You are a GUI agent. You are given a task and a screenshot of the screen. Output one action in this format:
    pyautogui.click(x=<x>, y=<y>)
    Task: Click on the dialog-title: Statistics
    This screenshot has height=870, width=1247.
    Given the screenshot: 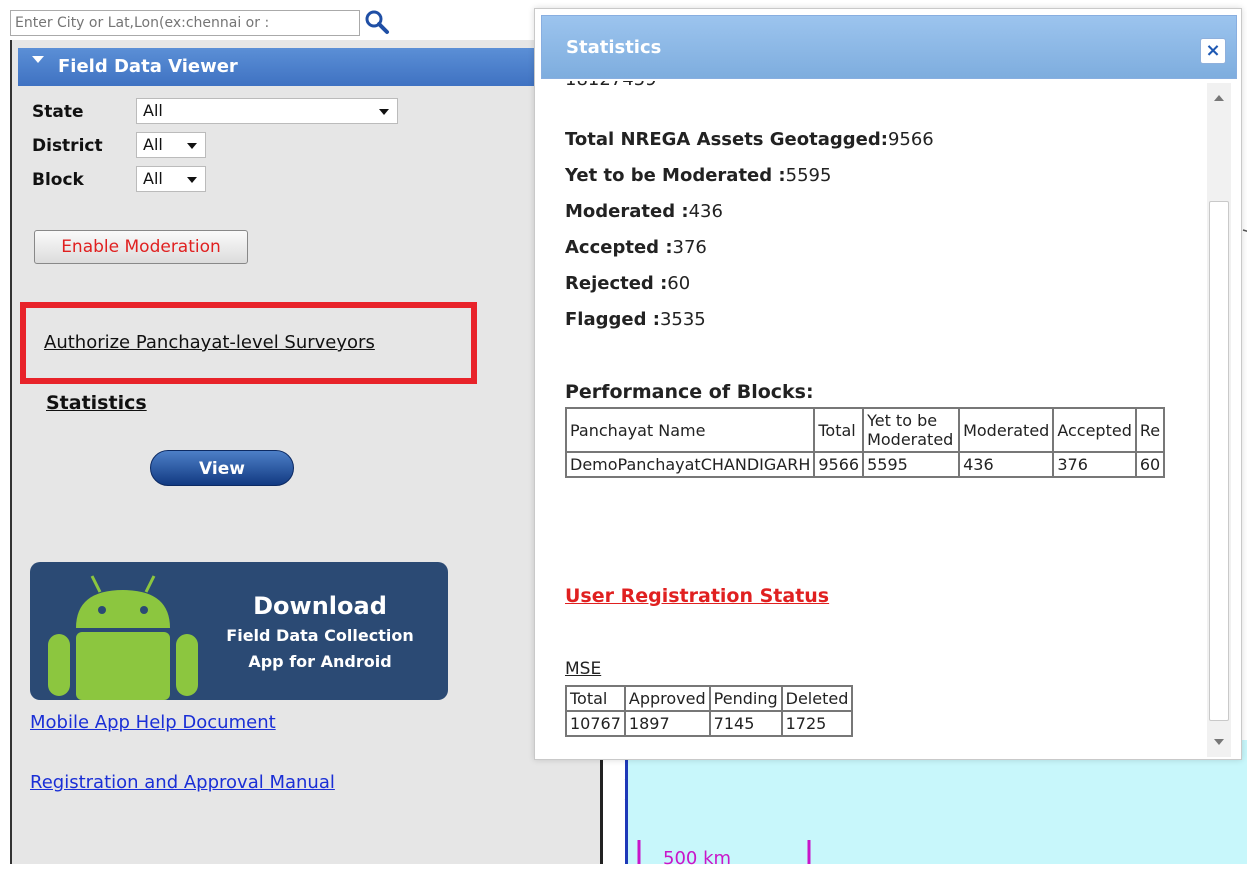 What is the action you would take?
    pyautogui.click(x=614, y=47)
    